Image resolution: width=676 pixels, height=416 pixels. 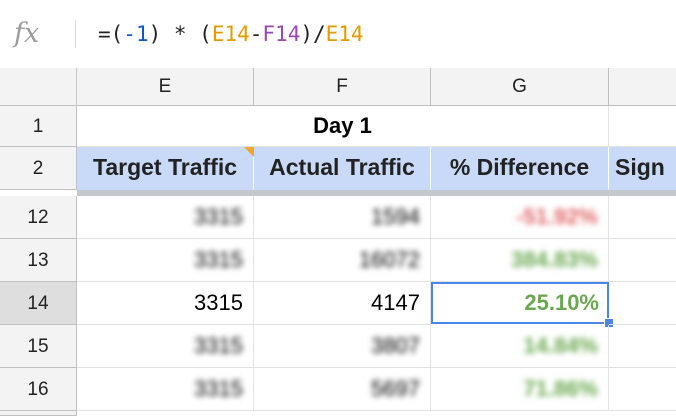 I want to click on function-icon: fx, so click(x=27, y=33).